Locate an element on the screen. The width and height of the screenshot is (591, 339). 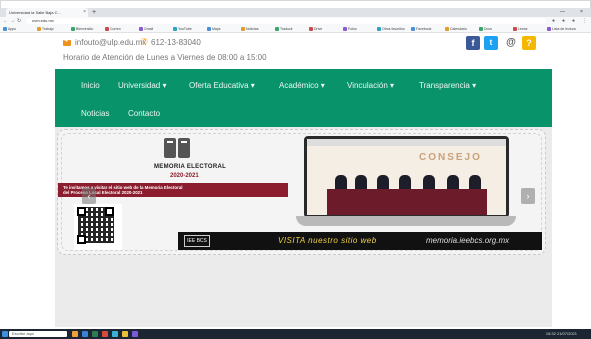
nav-item-noticias: Noticias is located at coordinates (95, 113).